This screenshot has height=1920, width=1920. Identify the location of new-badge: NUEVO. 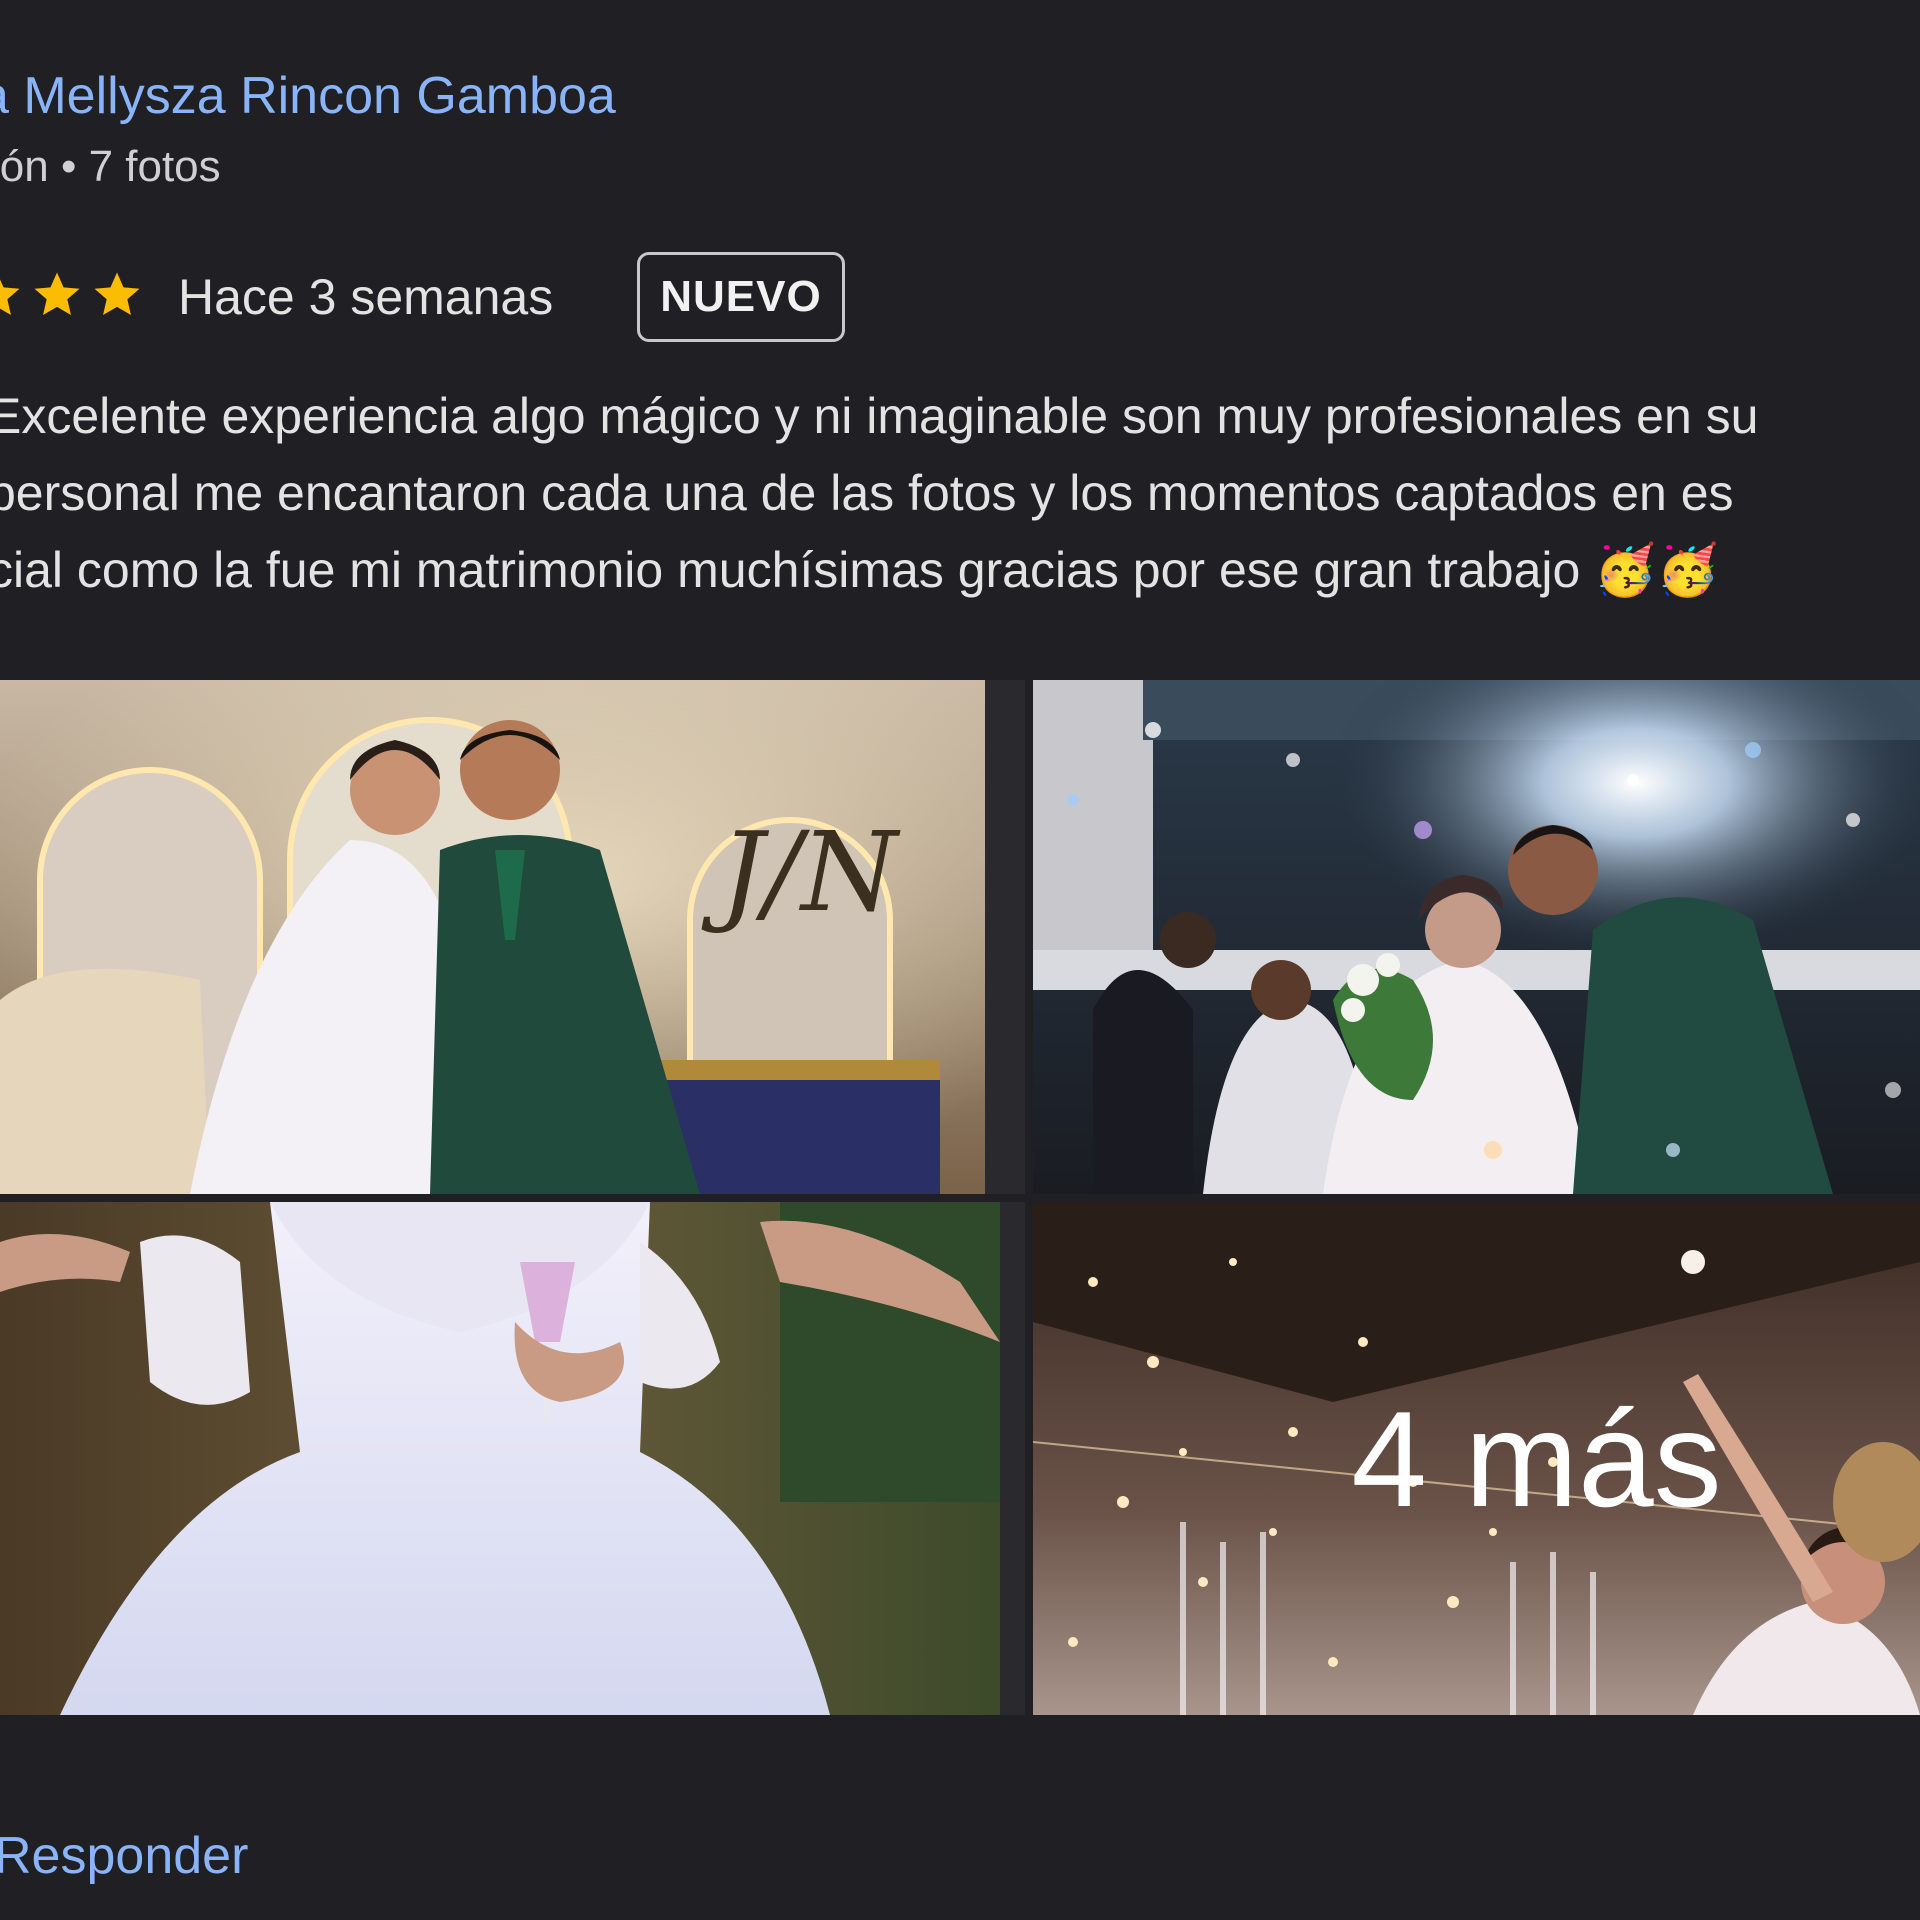
(741, 297).